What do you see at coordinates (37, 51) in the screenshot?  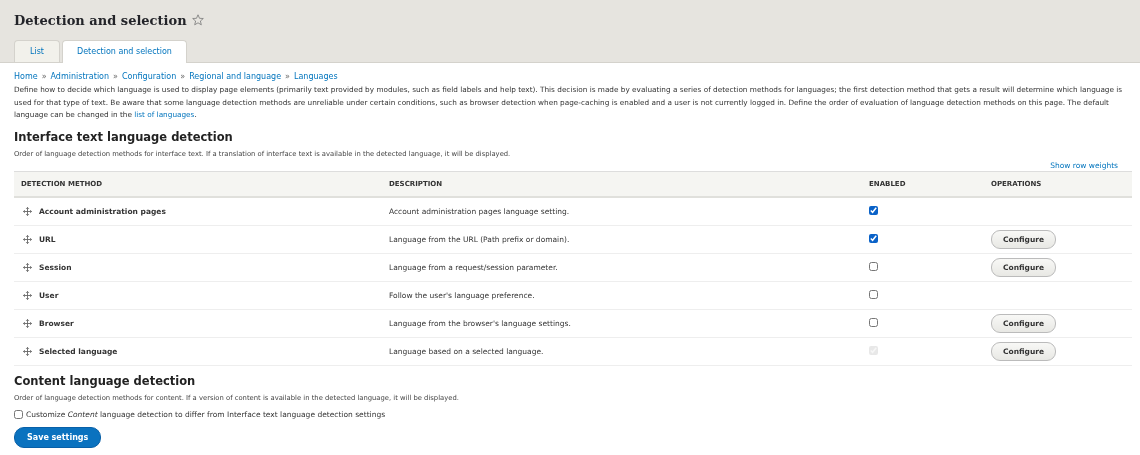 I see `tab: List` at bounding box center [37, 51].